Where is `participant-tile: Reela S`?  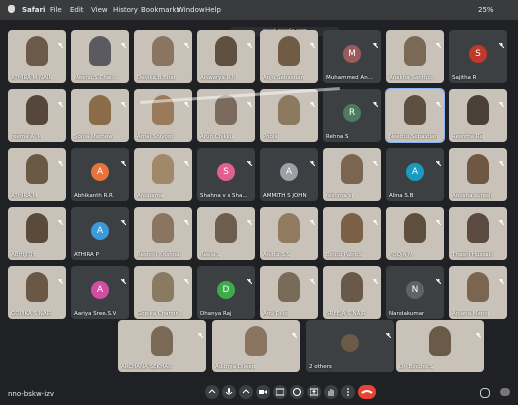
participant-tile: Reela S is located at coordinates (226, 233).